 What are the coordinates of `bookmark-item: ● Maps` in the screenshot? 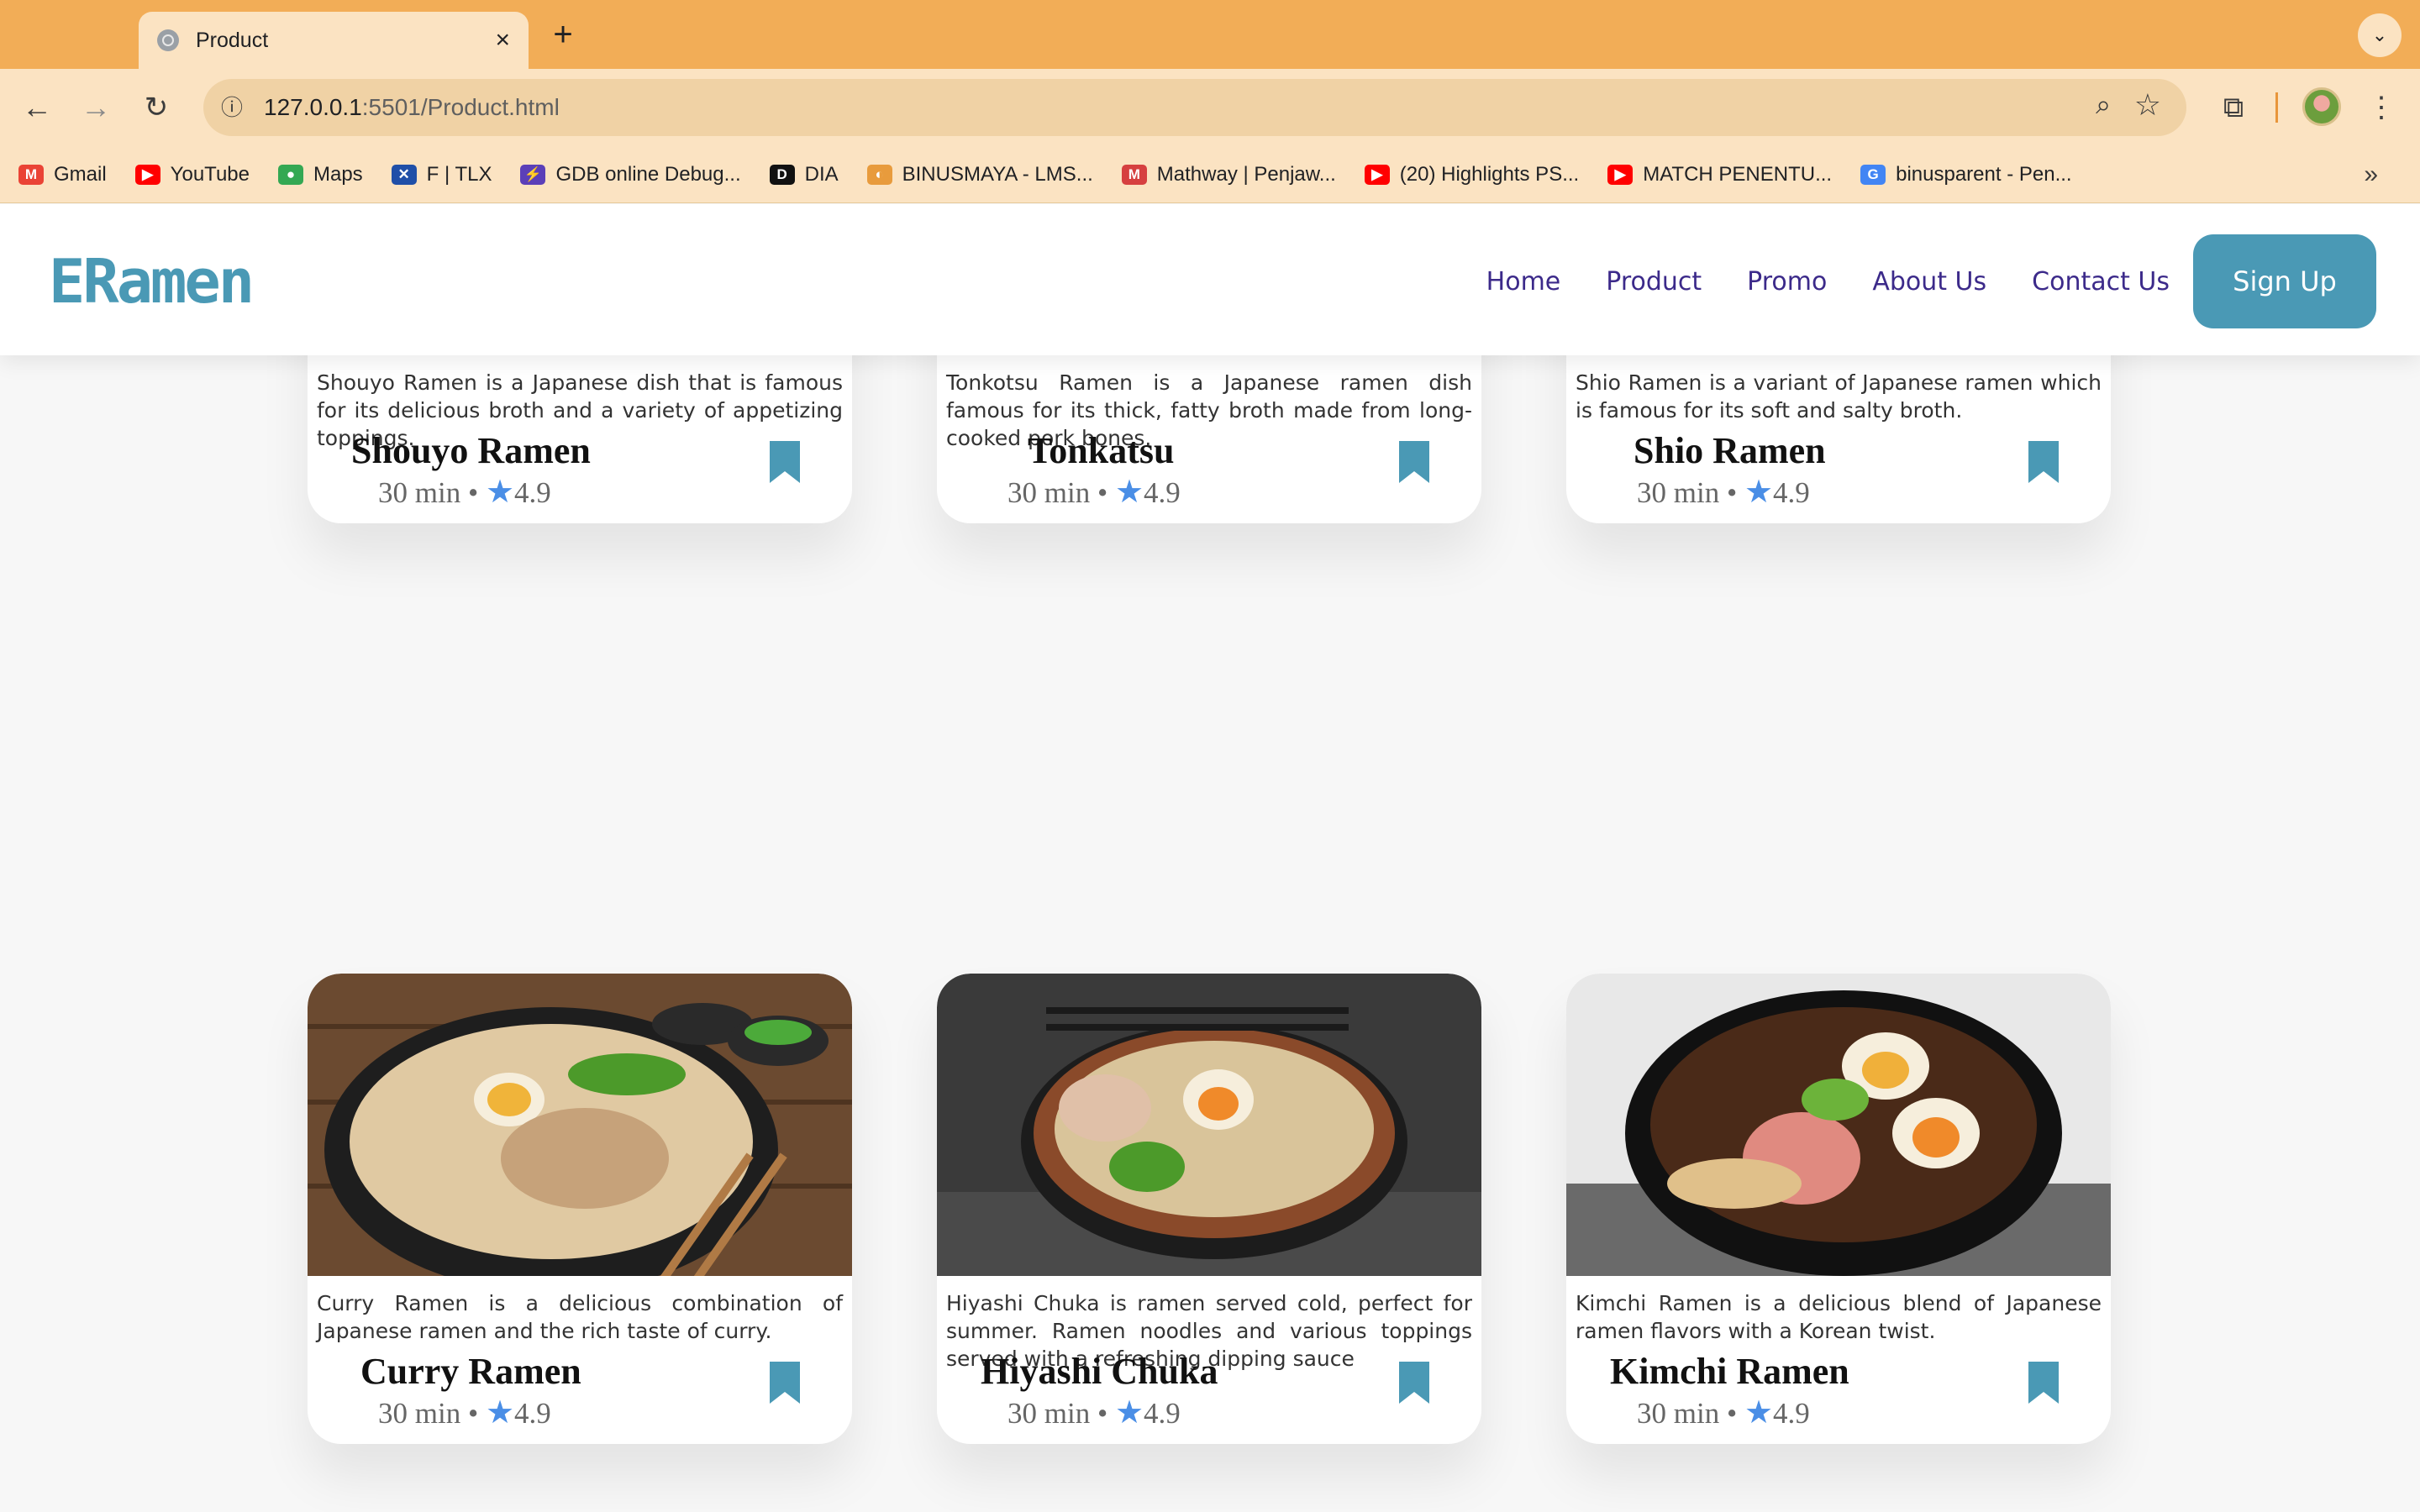 It's located at (320, 174).